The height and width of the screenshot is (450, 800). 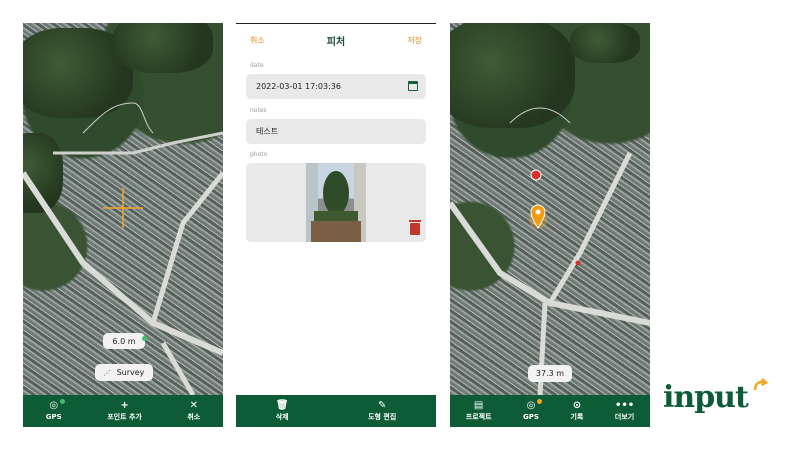 I want to click on main-bottom-toolbar: ▤ 프로젝트 ◎ GPS ⊙ 기록 ••• 더보기, so click(x=550, y=411).